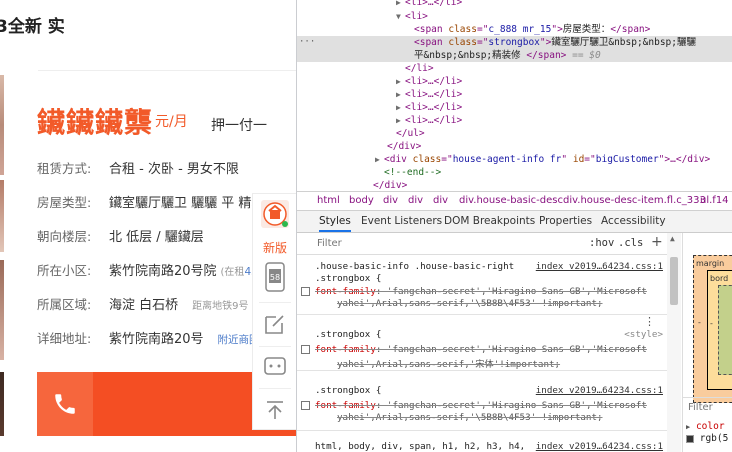  I want to click on border-label: bord, so click(719, 278).